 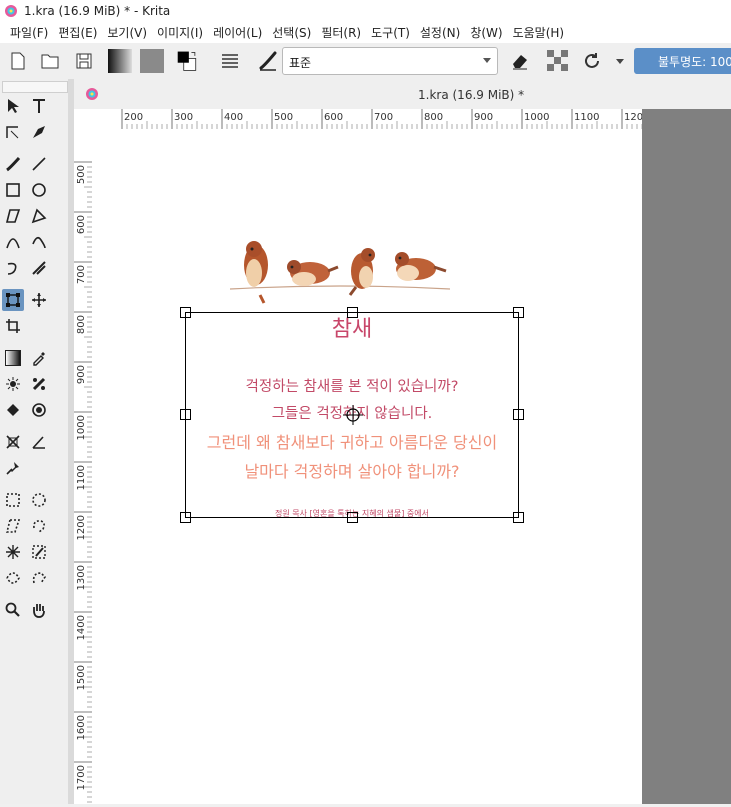 I want to click on transform-handle-left, so click(x=185, y=414).